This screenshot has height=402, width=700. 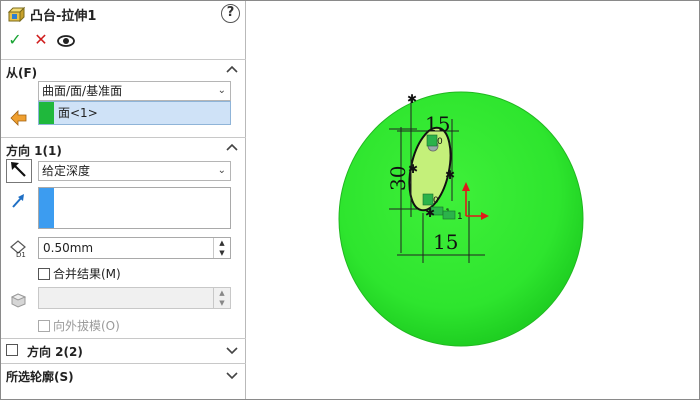 What do you see at coordinates (78, 112) in the screenshot?
I see `selected-face-item: 面<1>` at bounding box center [78, 112].